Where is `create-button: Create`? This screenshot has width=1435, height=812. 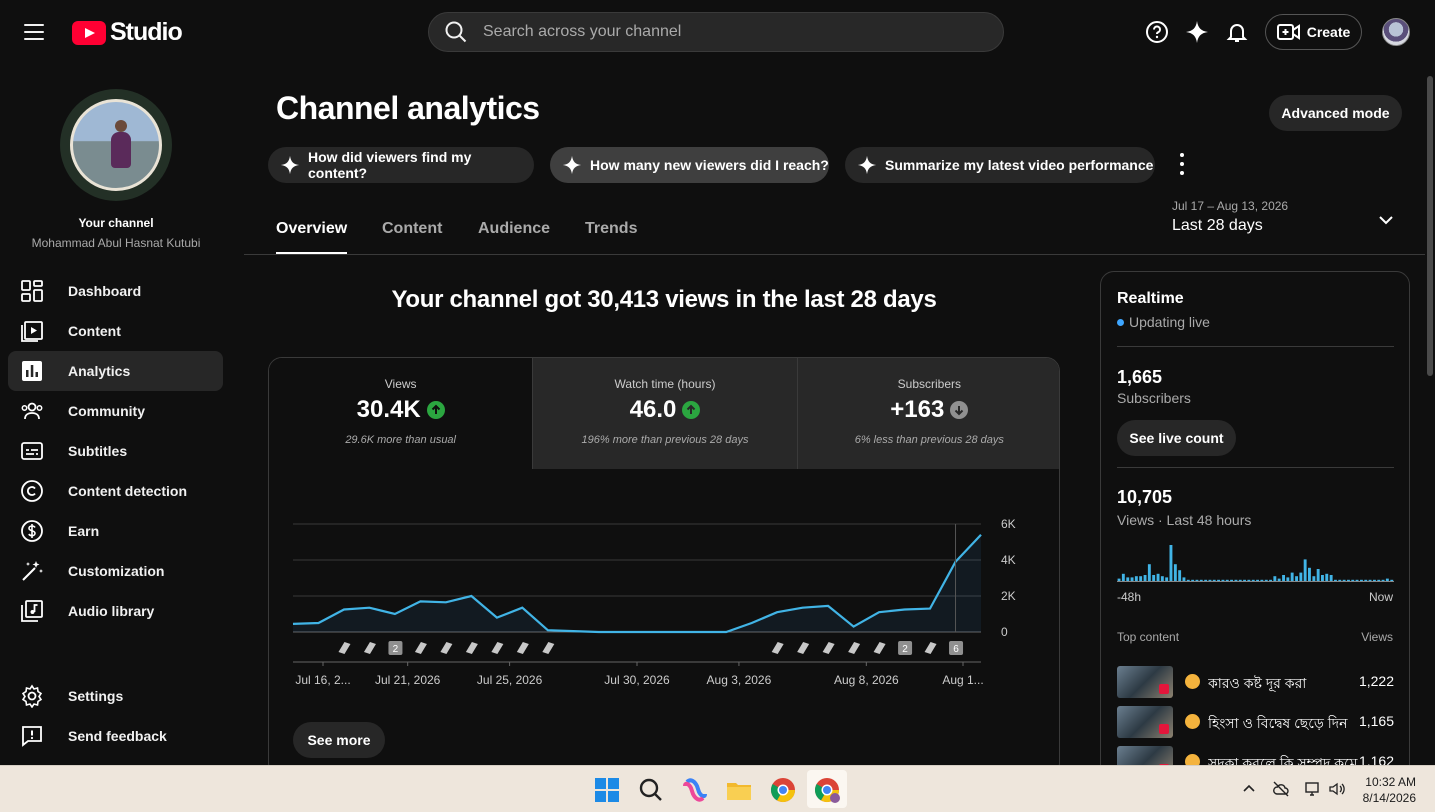 create-button: Create is located at coordinates (1313, 32).